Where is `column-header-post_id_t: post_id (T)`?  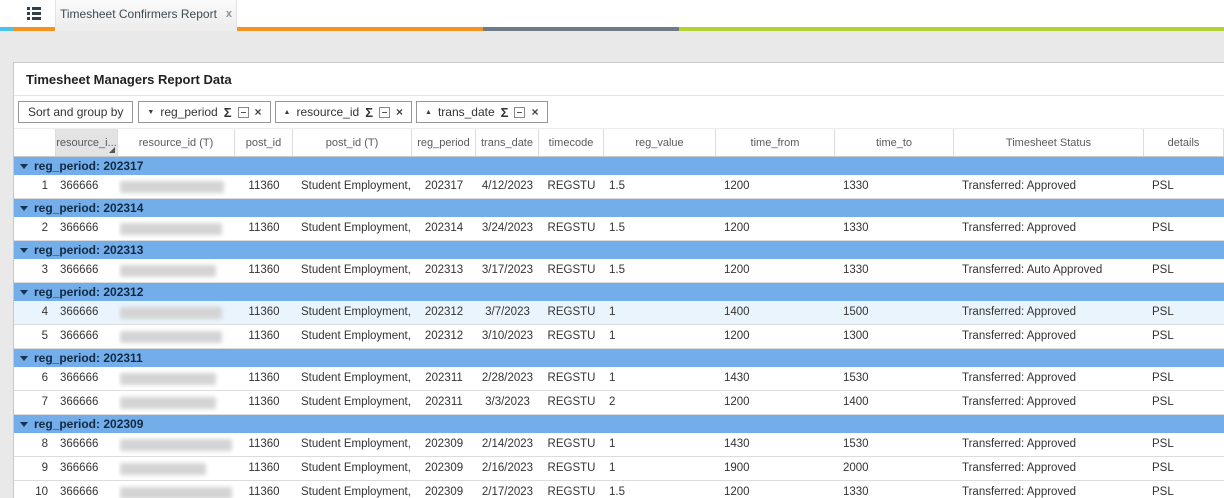
column-header-post_id_t: post_id (T) is located at coordinates (352, 142).